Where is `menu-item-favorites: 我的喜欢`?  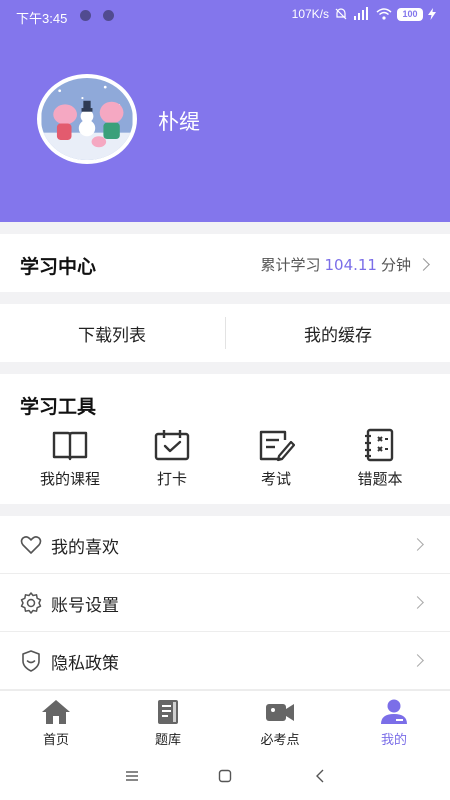
menu-item-favorites: 我的喜欢 is located at coordinates (225, 545).